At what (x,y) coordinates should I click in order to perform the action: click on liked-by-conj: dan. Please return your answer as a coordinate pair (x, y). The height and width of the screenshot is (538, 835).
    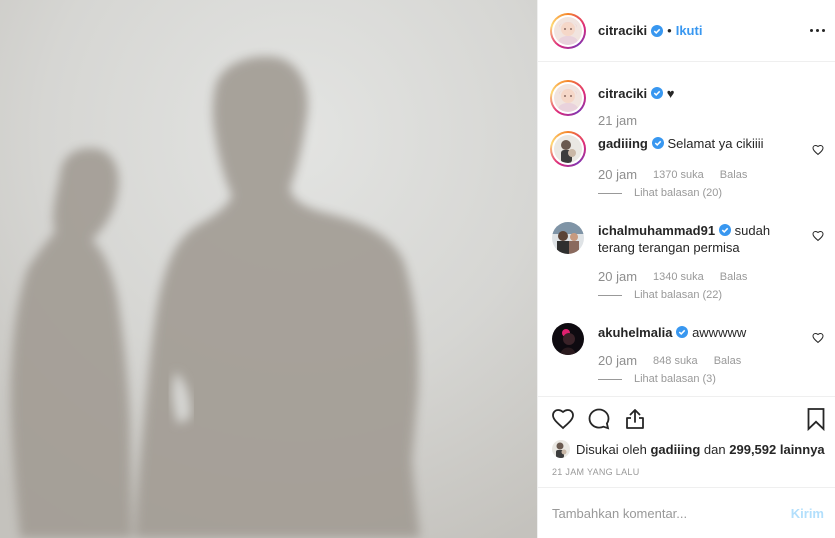
    Looking at the image, I should click on (714, 449).